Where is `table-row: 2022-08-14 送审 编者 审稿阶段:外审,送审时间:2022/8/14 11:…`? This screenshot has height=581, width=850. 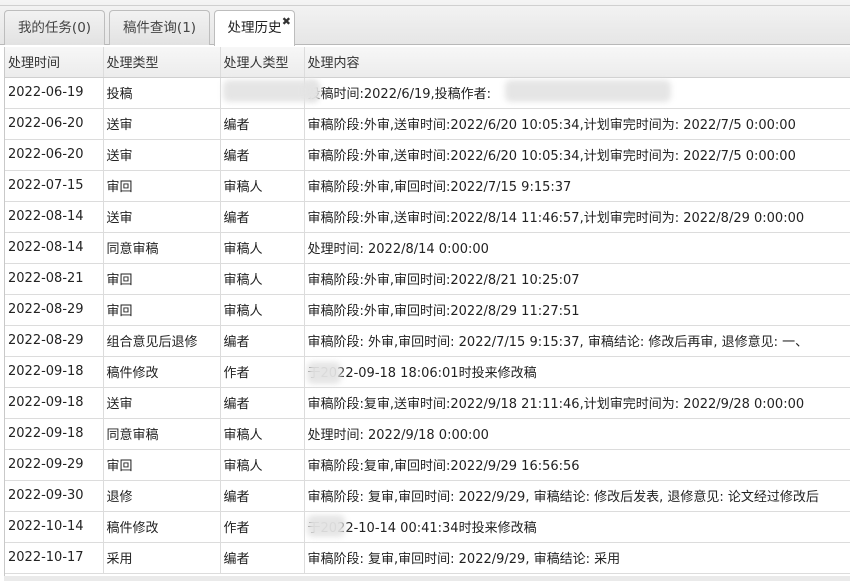
table-row: 2022-08-14 送审 编者 审稿阶段:外审,送审时间:2022/8/14 11:… is located at coordinates (427, 217).